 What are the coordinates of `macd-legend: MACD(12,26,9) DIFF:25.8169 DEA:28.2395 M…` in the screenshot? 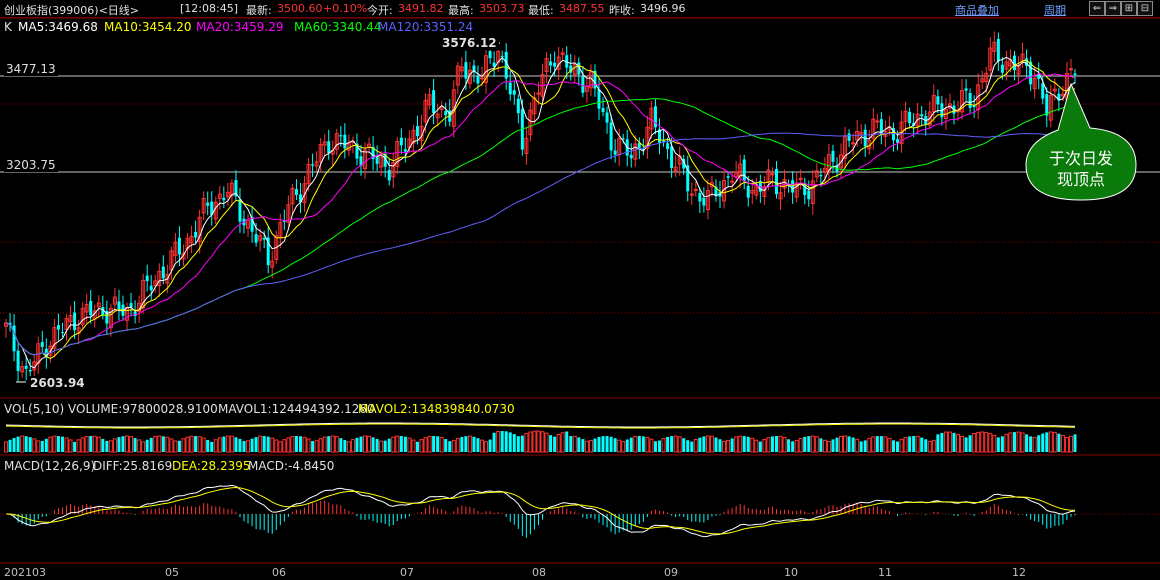 It's located at (580, 467).